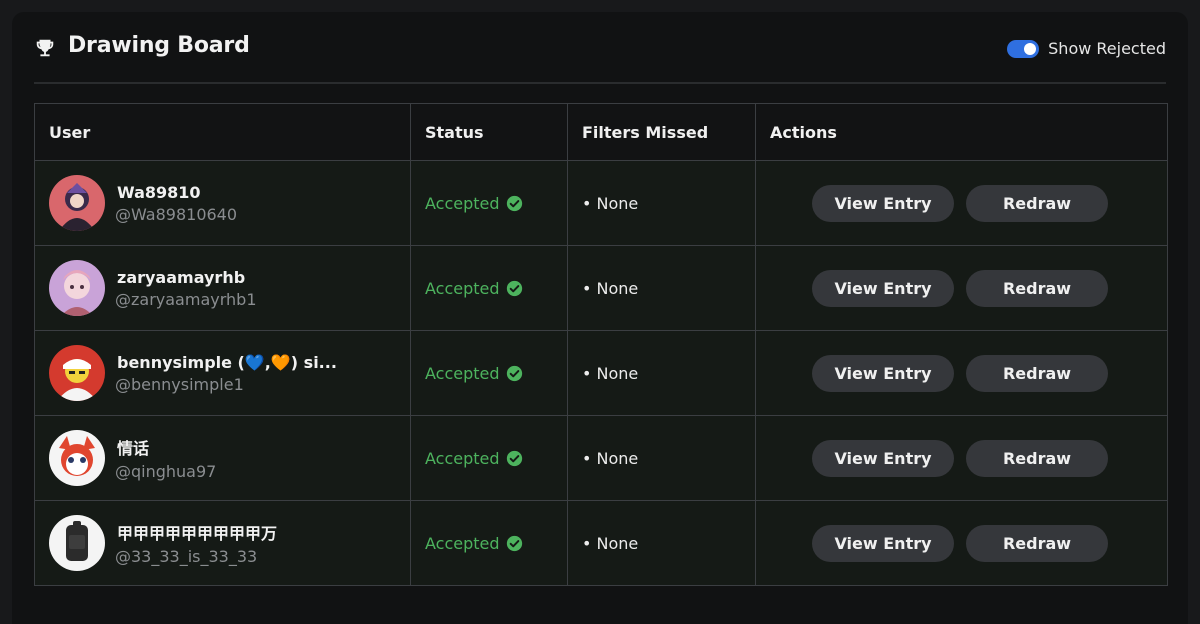  Describe the element at coordinates (961, 132) in the screenshot. I see `column-header-actions: Actions` at that location.